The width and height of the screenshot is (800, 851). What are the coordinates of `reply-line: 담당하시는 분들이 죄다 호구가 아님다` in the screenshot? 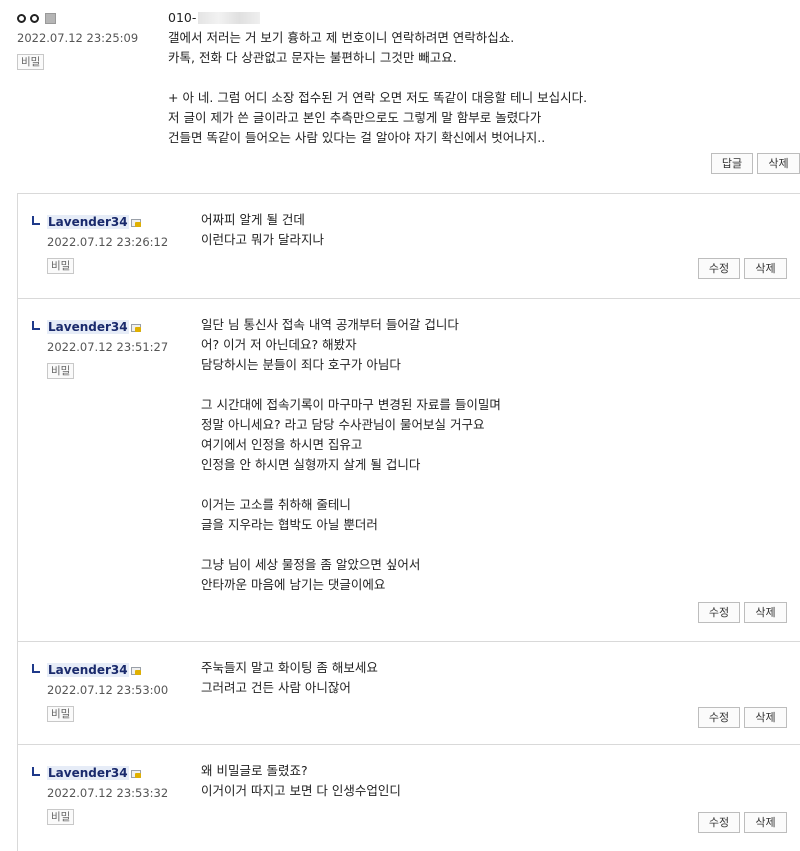 It's located at (301, 364).